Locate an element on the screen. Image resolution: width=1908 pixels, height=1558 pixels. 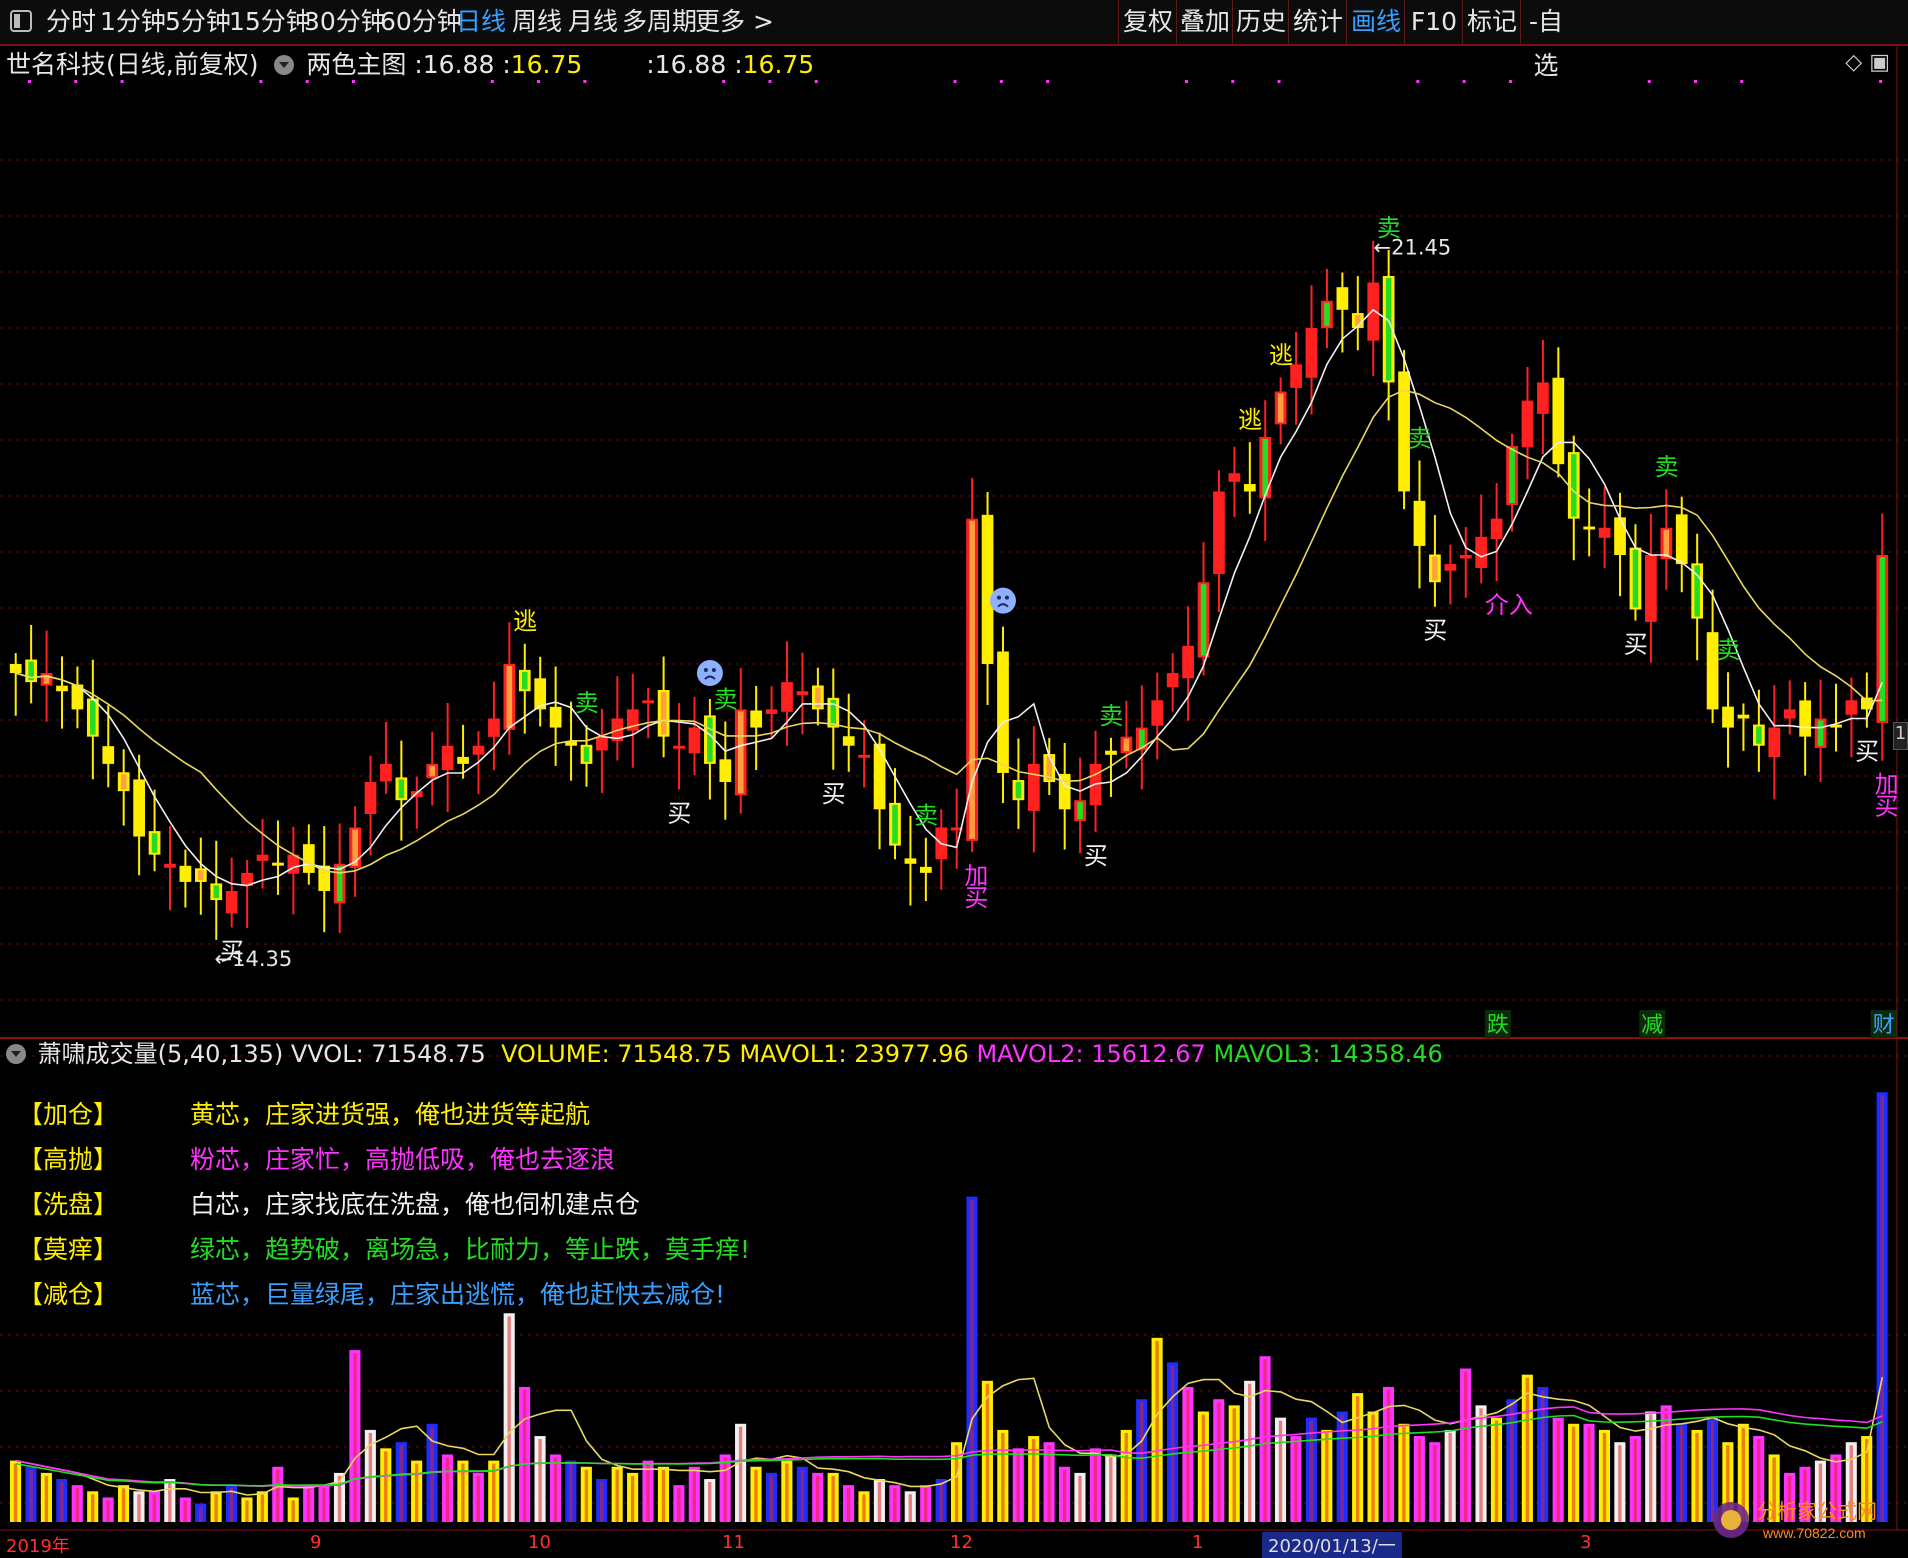
mavol3-value: MAVOL3: 14358.46 is located at coordinates (1328, 1054).